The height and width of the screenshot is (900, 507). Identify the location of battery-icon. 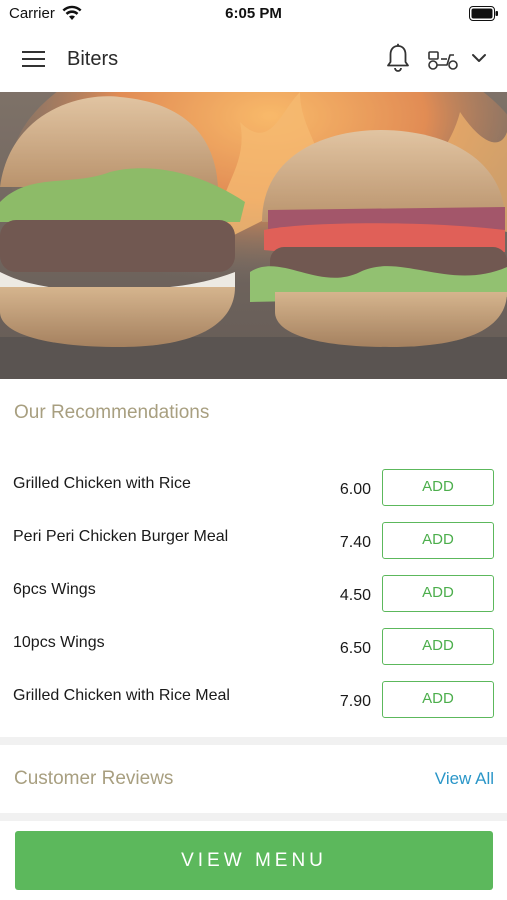
(483, 13).